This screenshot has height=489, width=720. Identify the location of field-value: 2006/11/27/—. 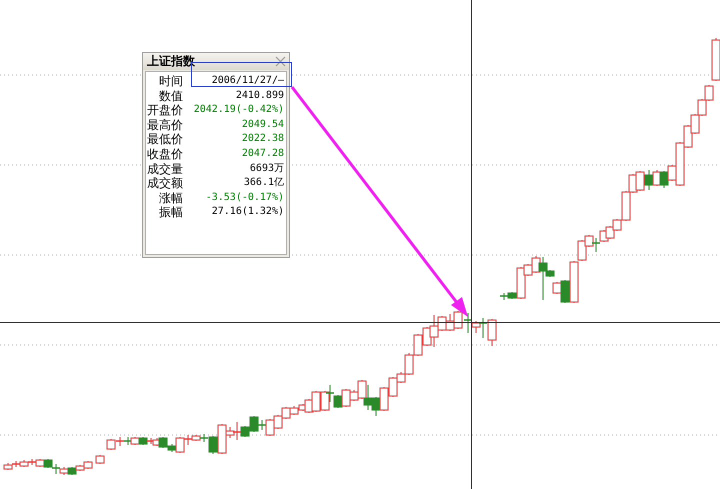
(247, 81).